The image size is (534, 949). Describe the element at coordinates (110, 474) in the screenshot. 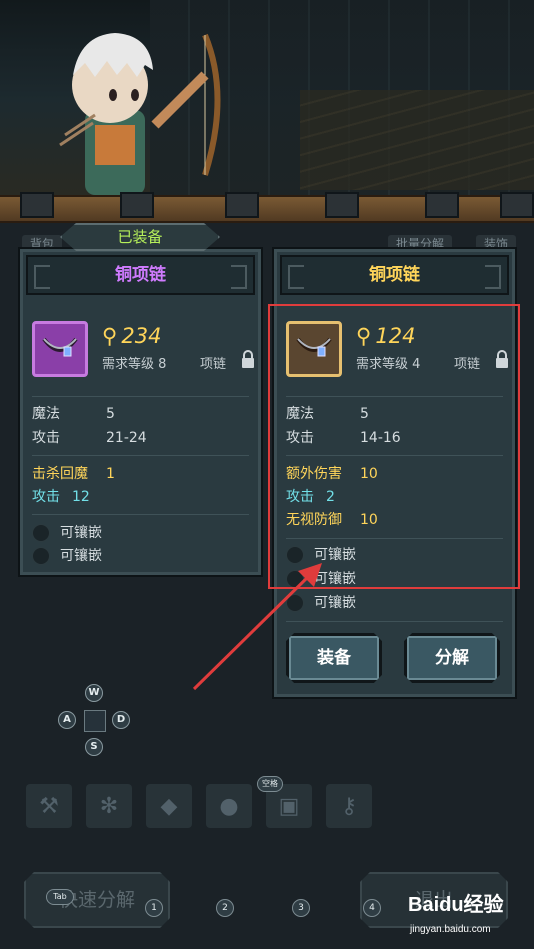

I see `stat-value: 1` at that location.